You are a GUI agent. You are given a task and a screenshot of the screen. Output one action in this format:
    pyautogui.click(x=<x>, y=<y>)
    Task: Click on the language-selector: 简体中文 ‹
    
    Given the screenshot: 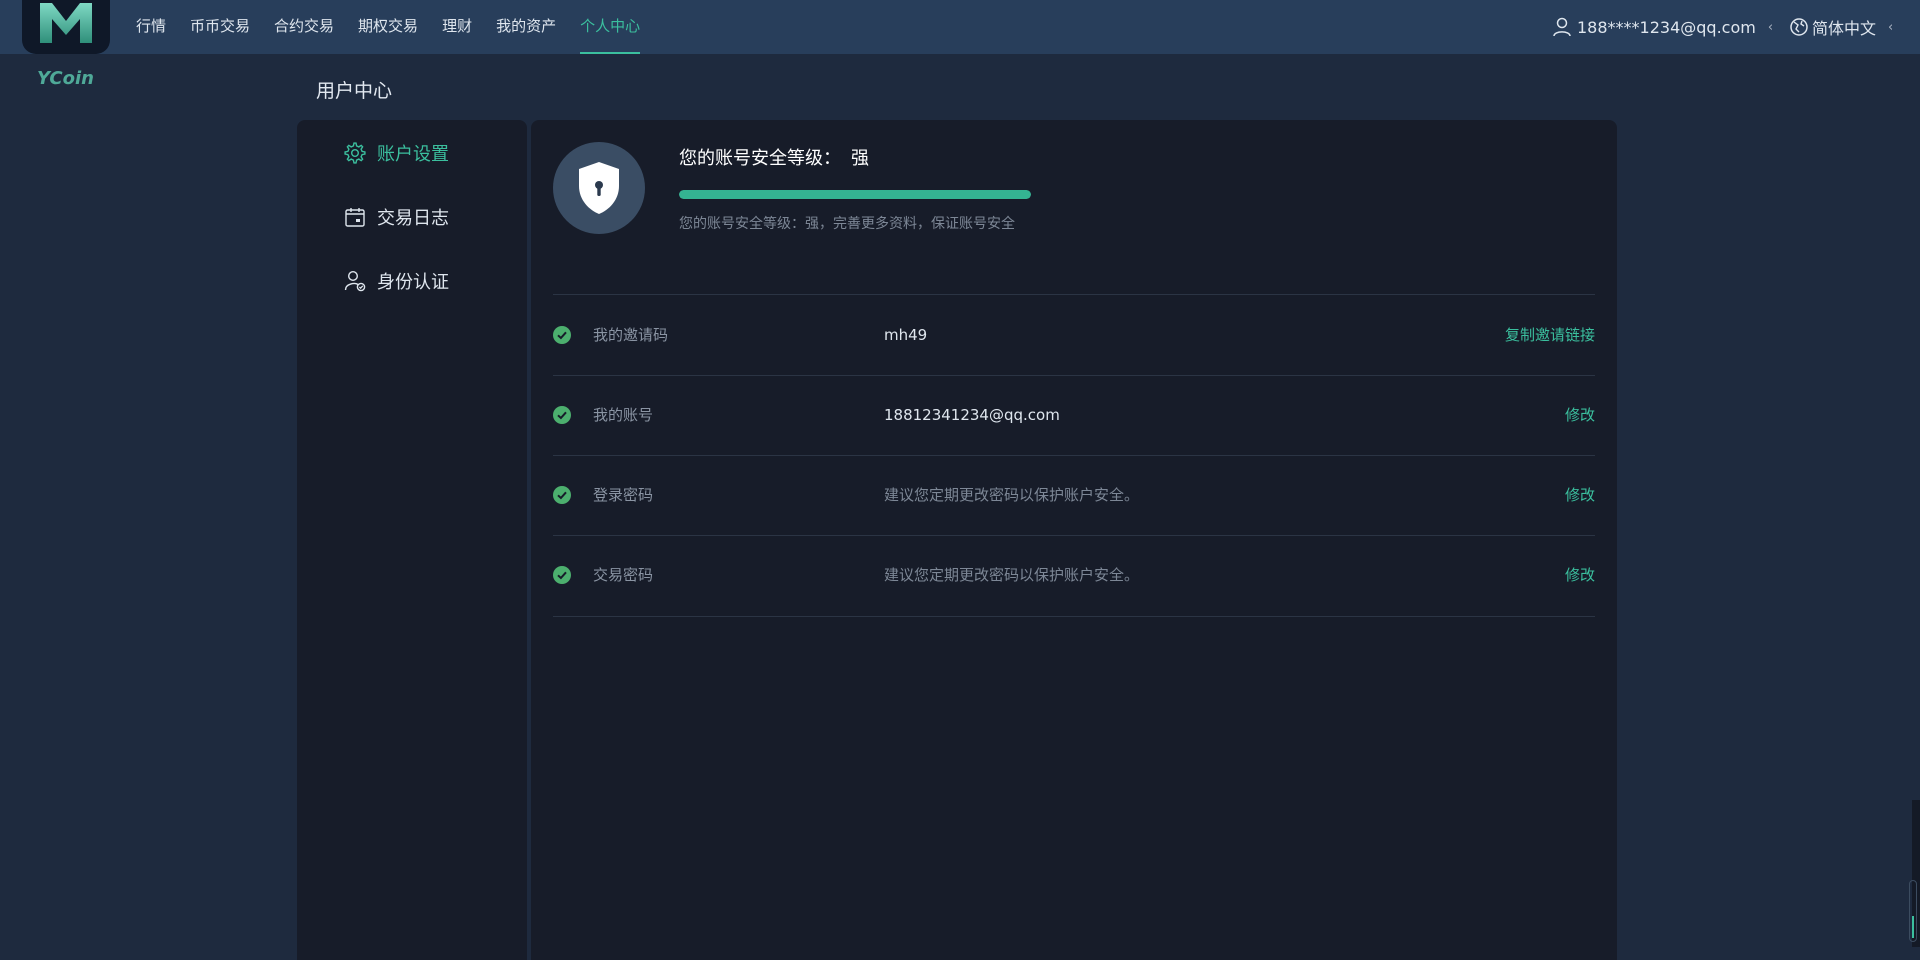 What is the action you would take?
    pyautogui.click(x=1841, y=27)
    